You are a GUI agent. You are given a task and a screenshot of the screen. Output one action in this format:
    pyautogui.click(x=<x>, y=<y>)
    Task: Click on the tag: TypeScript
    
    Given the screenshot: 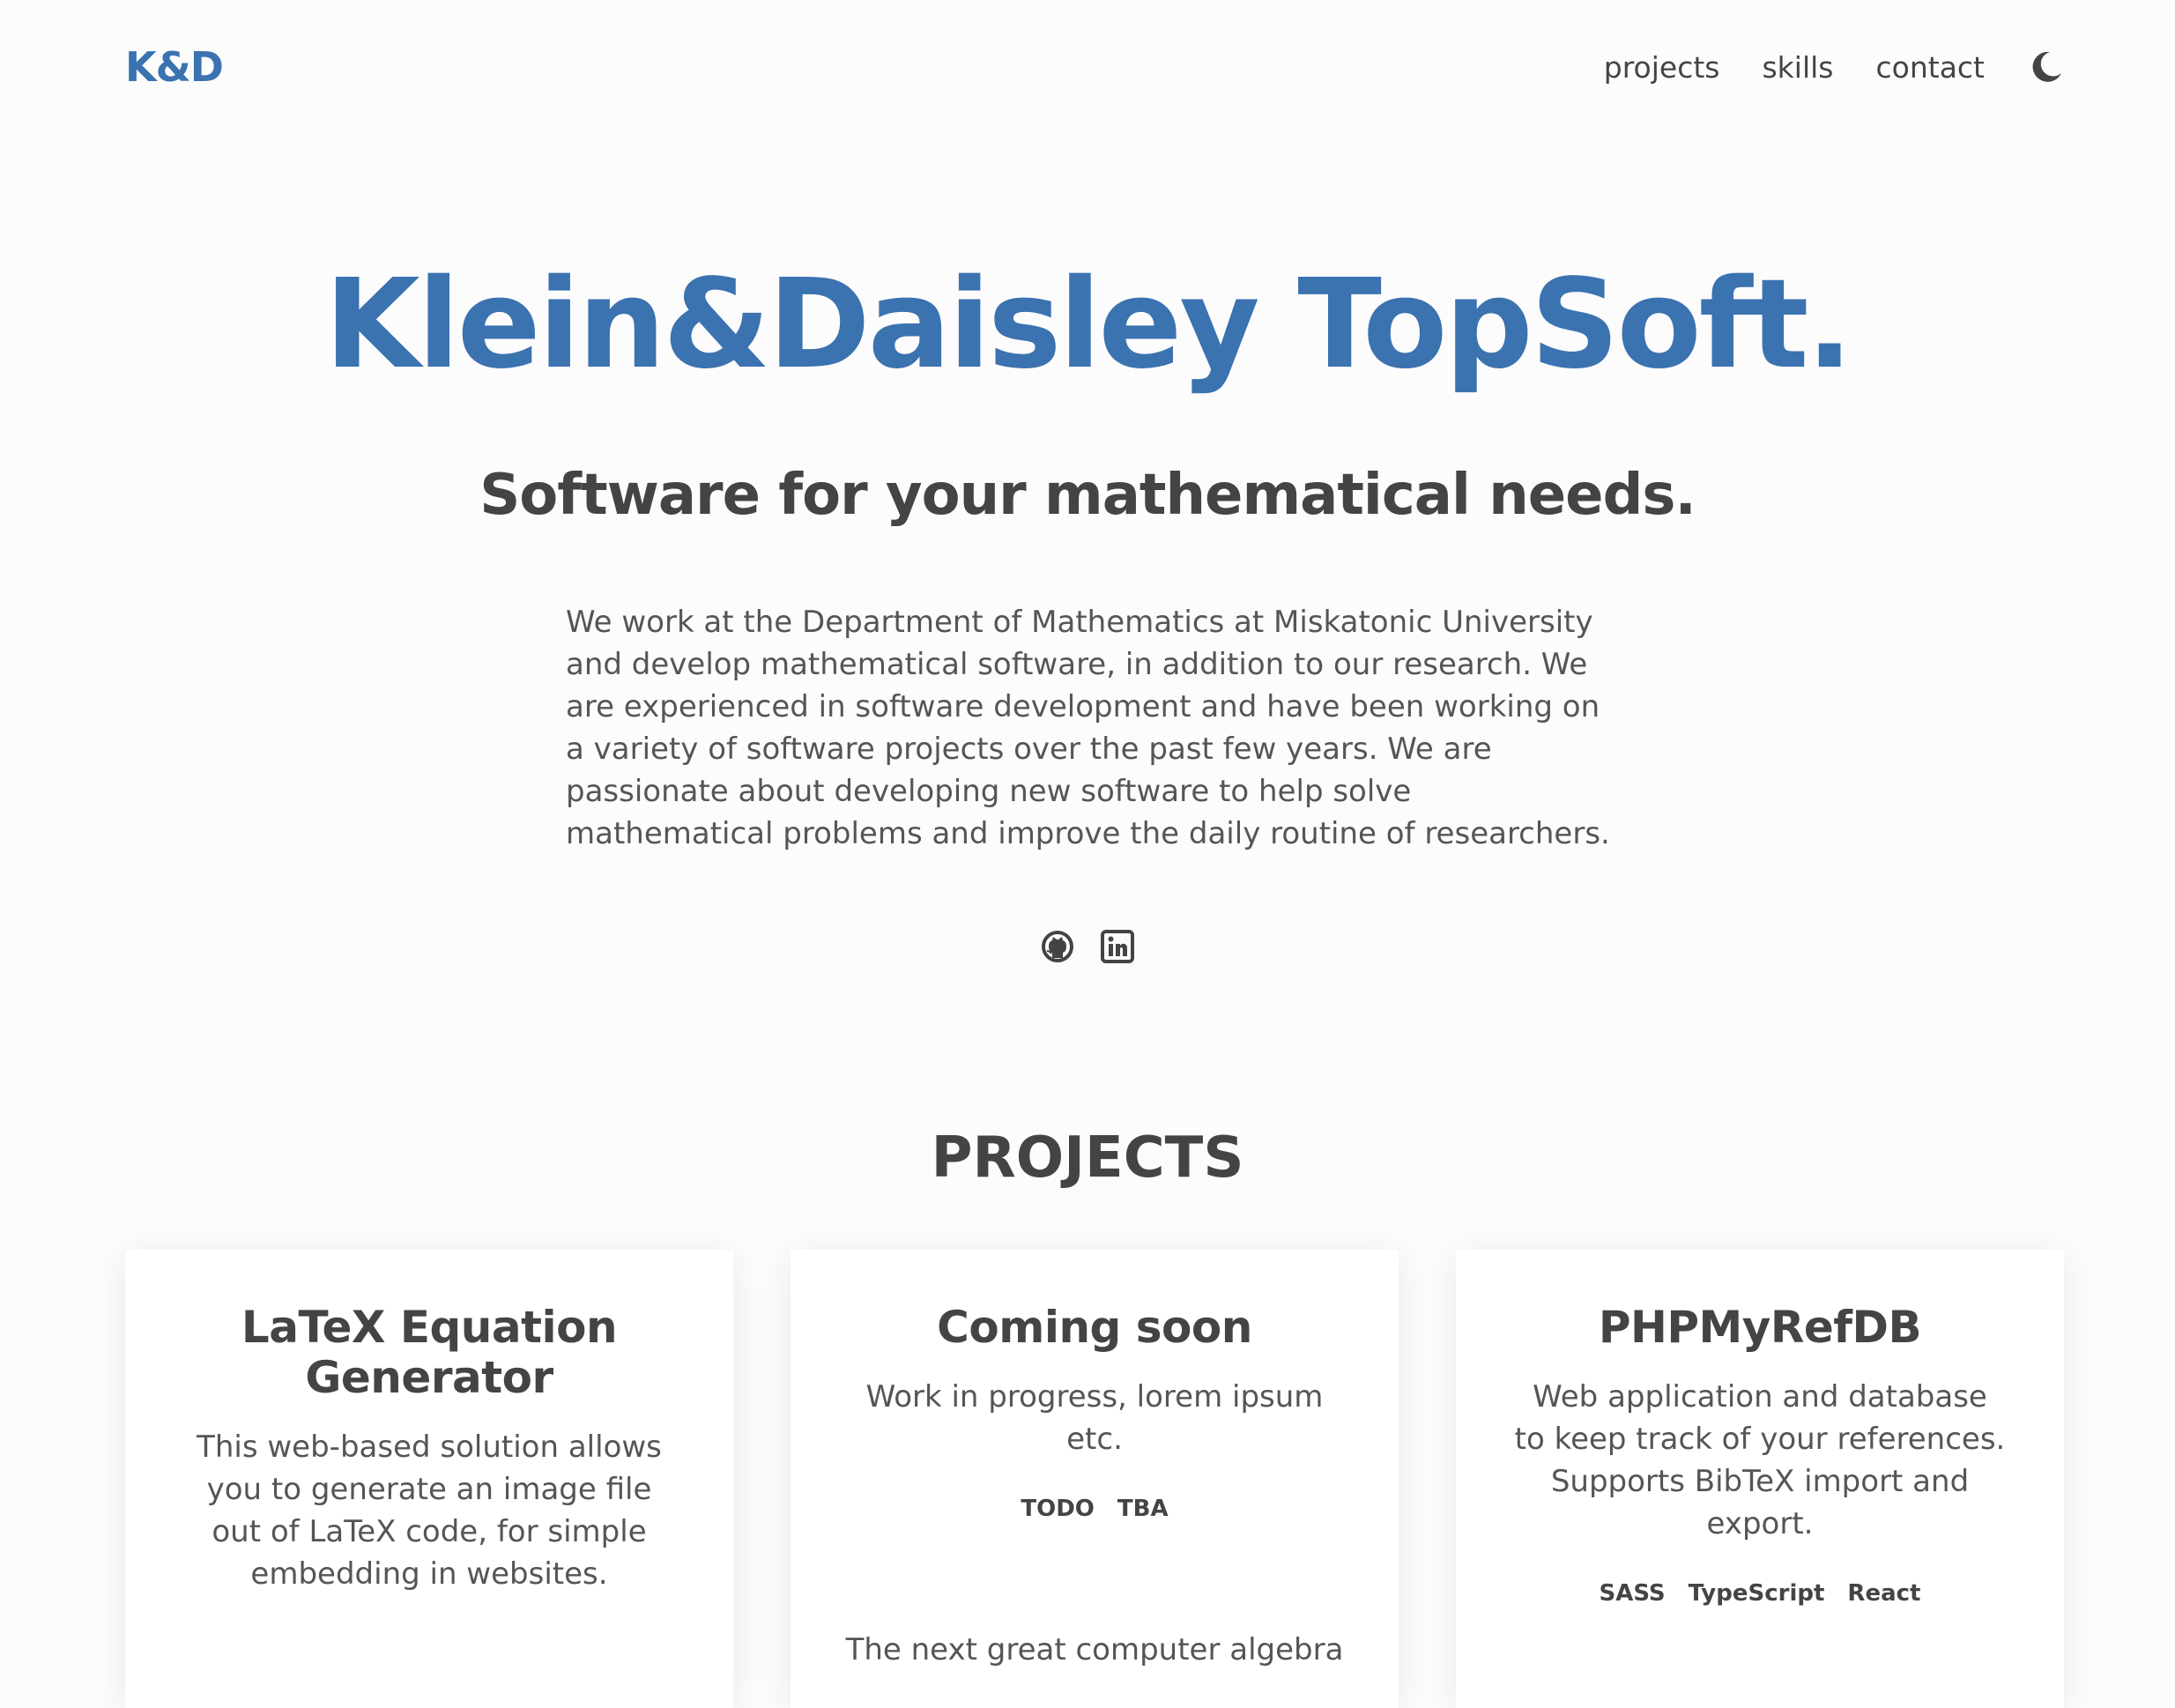 What is the action you would take?
    pyautogui.click(x=1756, y=1593)
    